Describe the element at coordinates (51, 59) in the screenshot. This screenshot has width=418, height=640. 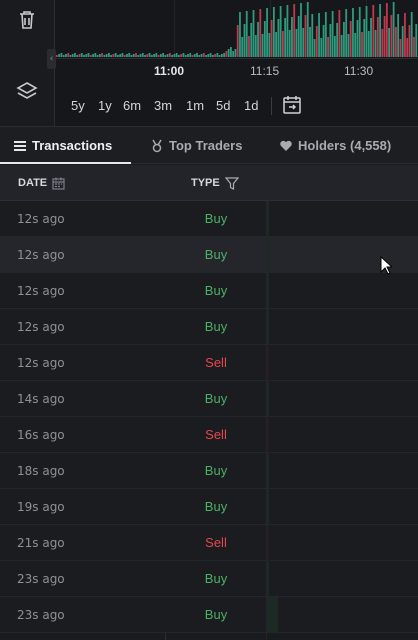
I see `toolbar-collapse-handle: ‹` at that location.